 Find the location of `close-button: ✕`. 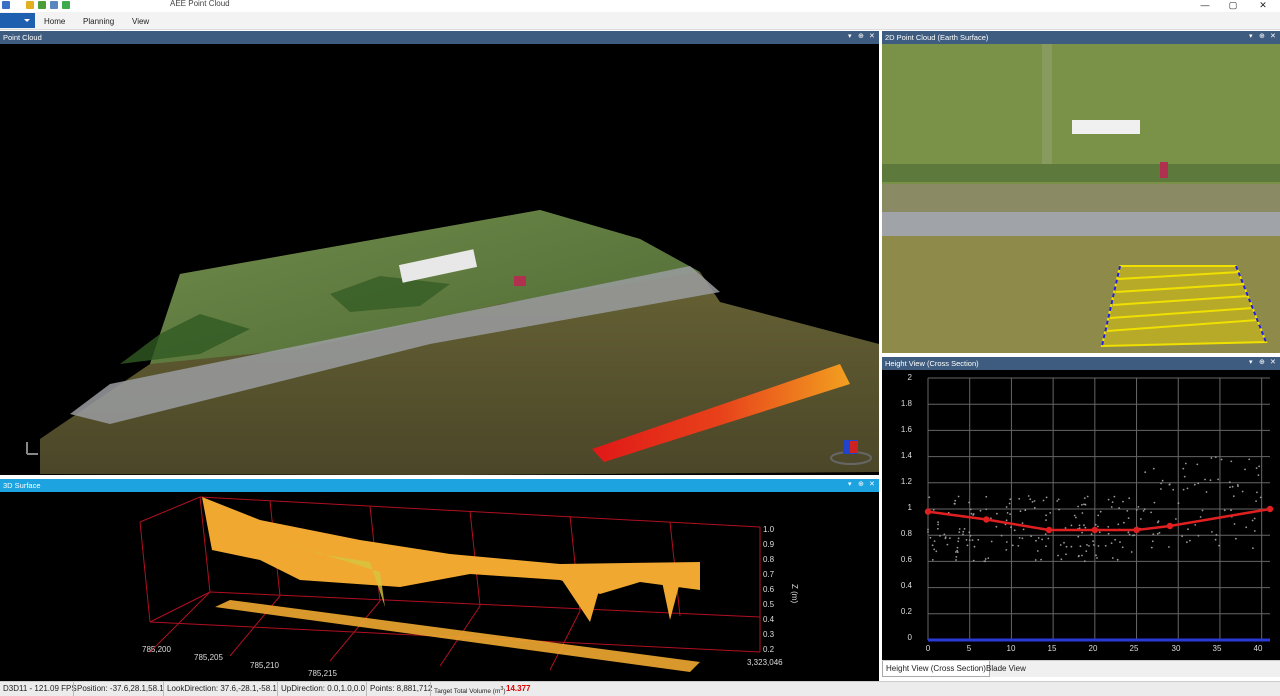

close-button: ✕ is located at coordinates (1263, 5).